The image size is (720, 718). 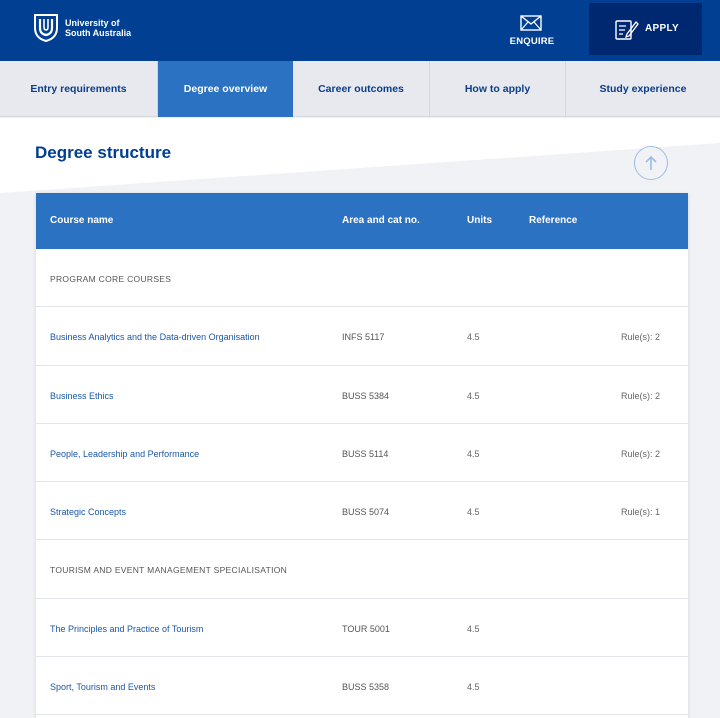 I want to click on course-code: TOUR 5001, so click(x=366, y=628).